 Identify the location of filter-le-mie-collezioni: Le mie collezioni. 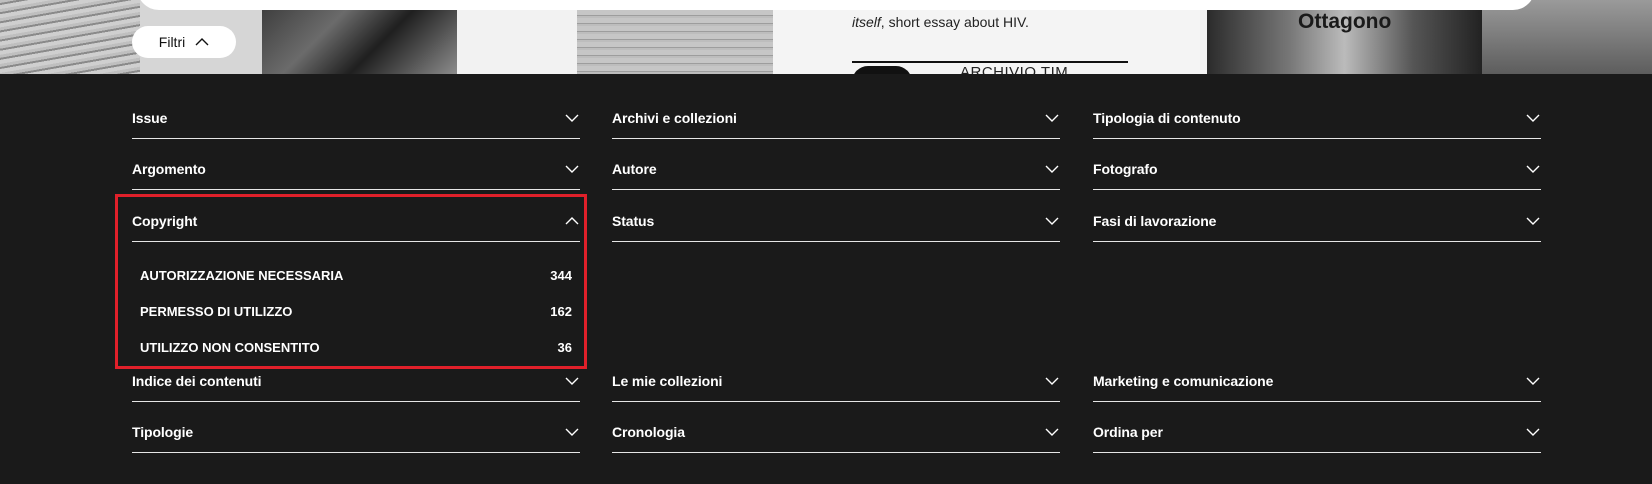
(836, 381).